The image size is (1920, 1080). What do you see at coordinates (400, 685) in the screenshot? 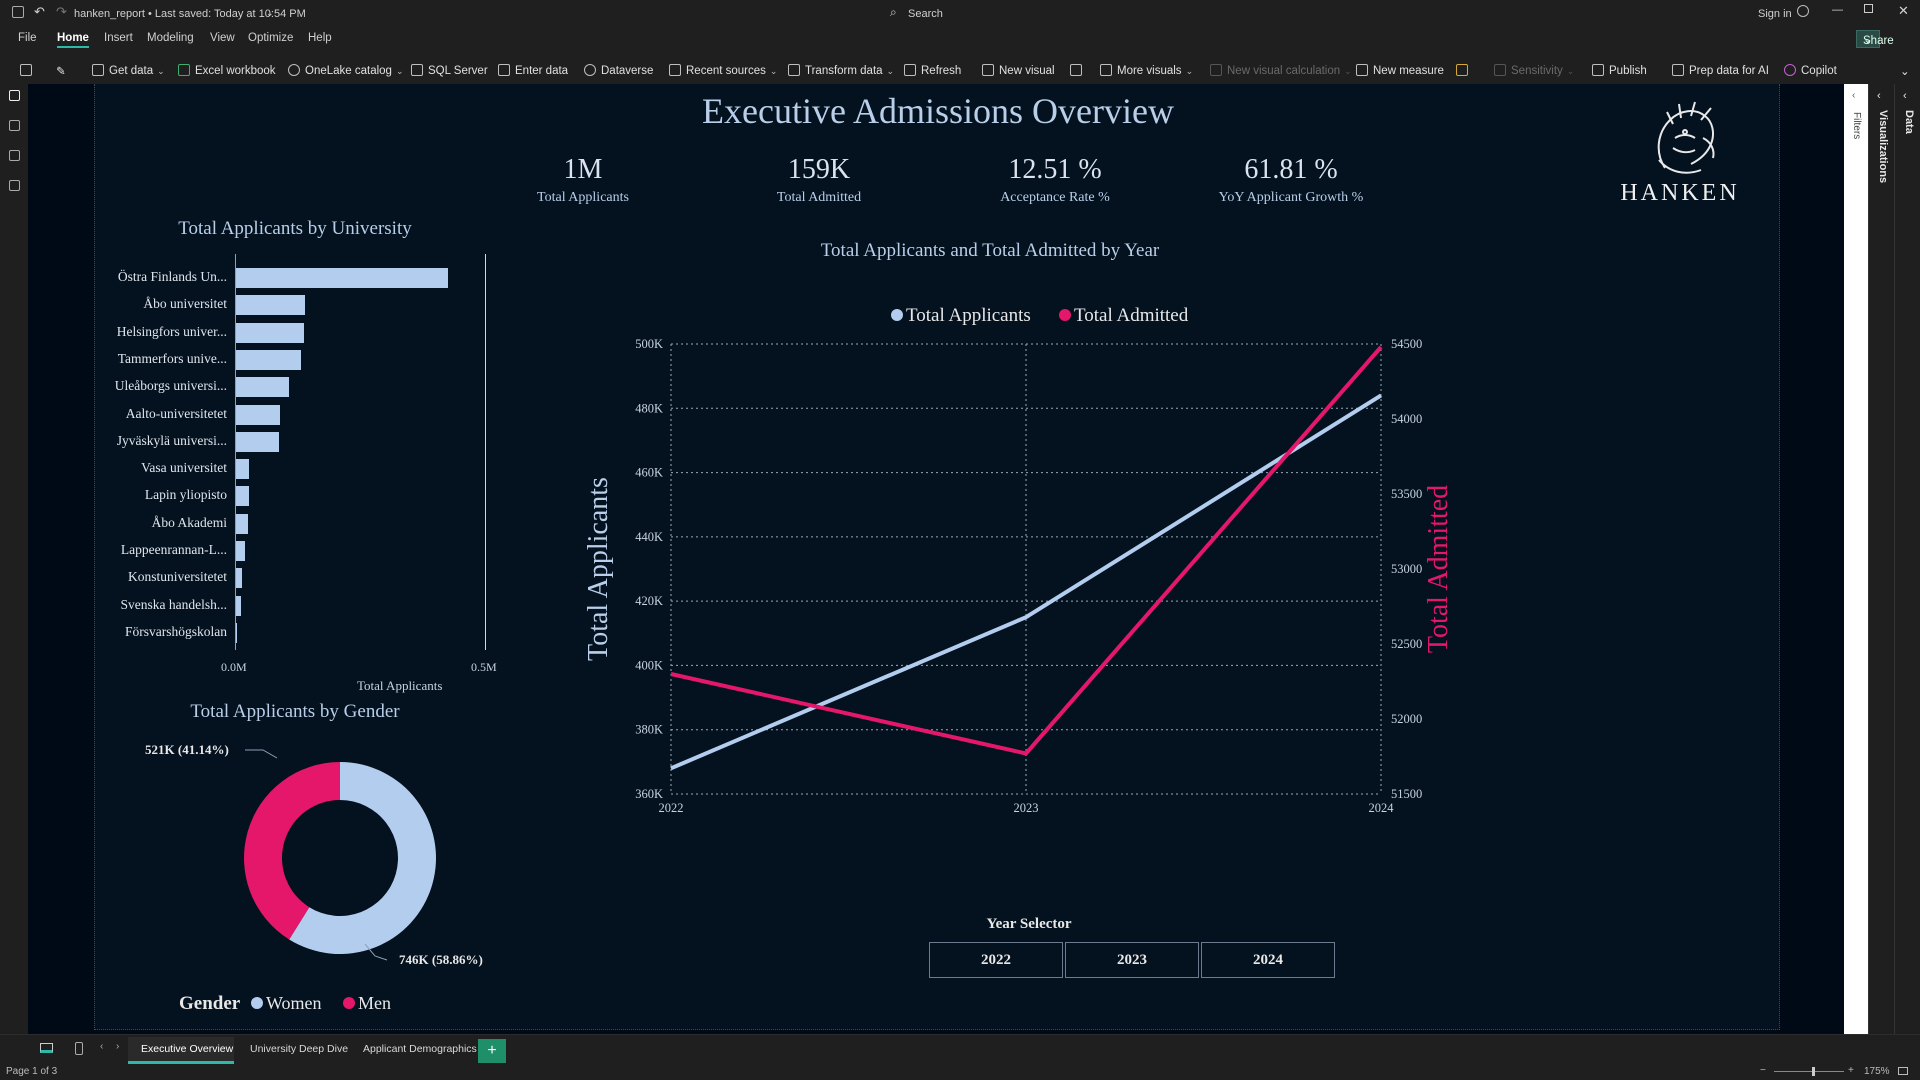
I see `bar-x-axis-label: Total Applicants` at bounding box center [400, 685].